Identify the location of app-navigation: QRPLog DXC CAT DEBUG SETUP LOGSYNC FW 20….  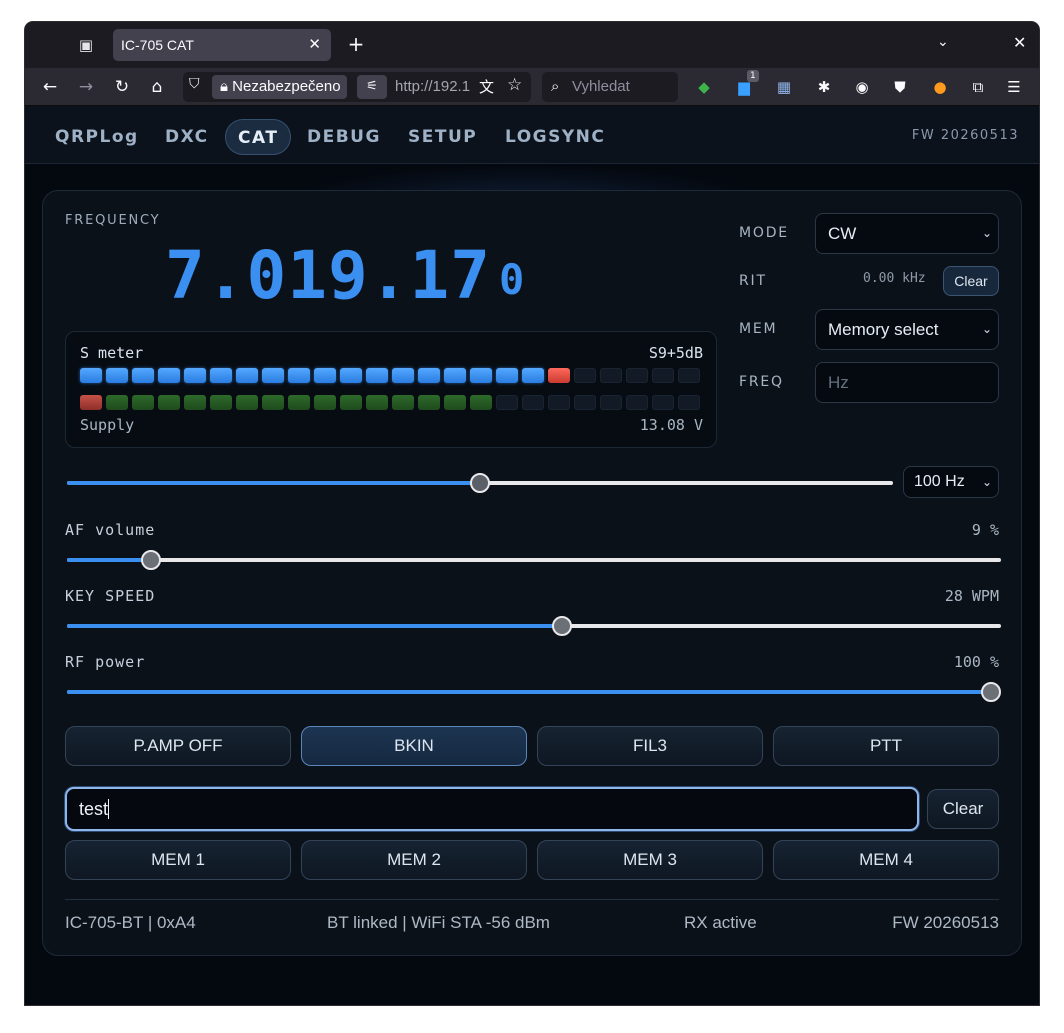
(532, 135).